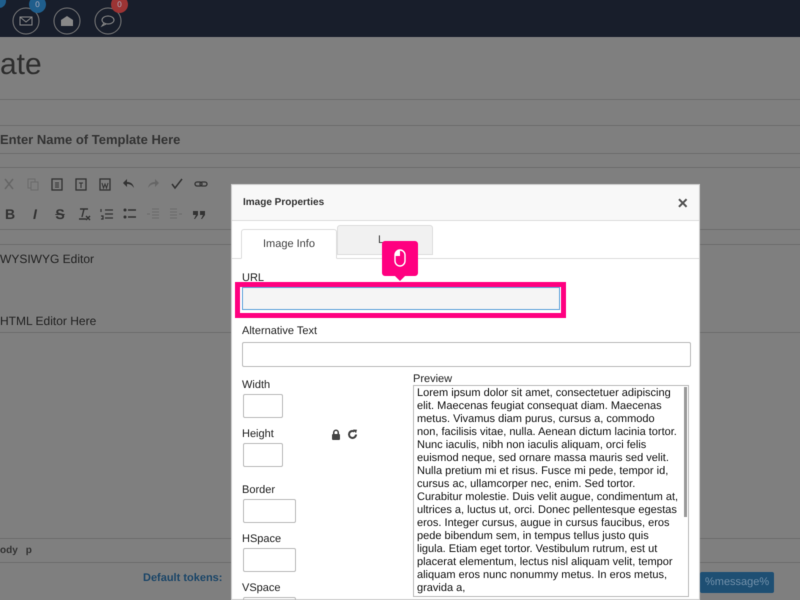  I want to click on numbered-list-icon, so click(107, 214).